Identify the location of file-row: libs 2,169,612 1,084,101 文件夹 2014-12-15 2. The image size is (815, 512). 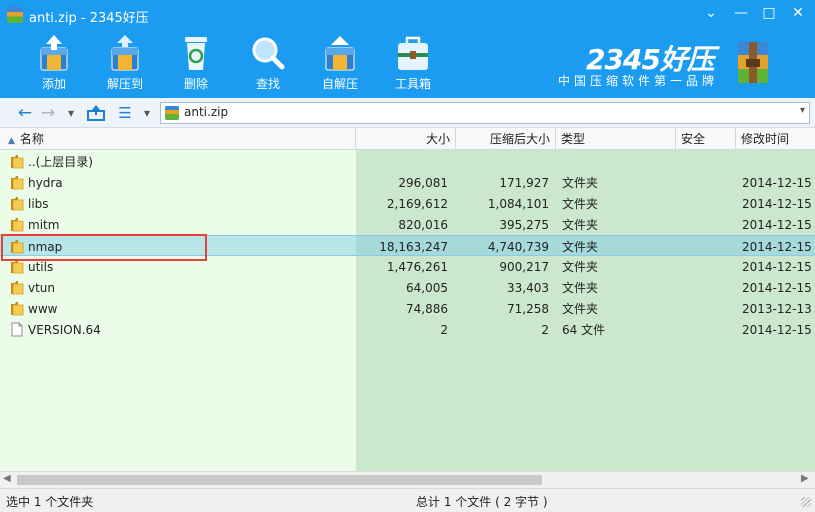
(407, 203).